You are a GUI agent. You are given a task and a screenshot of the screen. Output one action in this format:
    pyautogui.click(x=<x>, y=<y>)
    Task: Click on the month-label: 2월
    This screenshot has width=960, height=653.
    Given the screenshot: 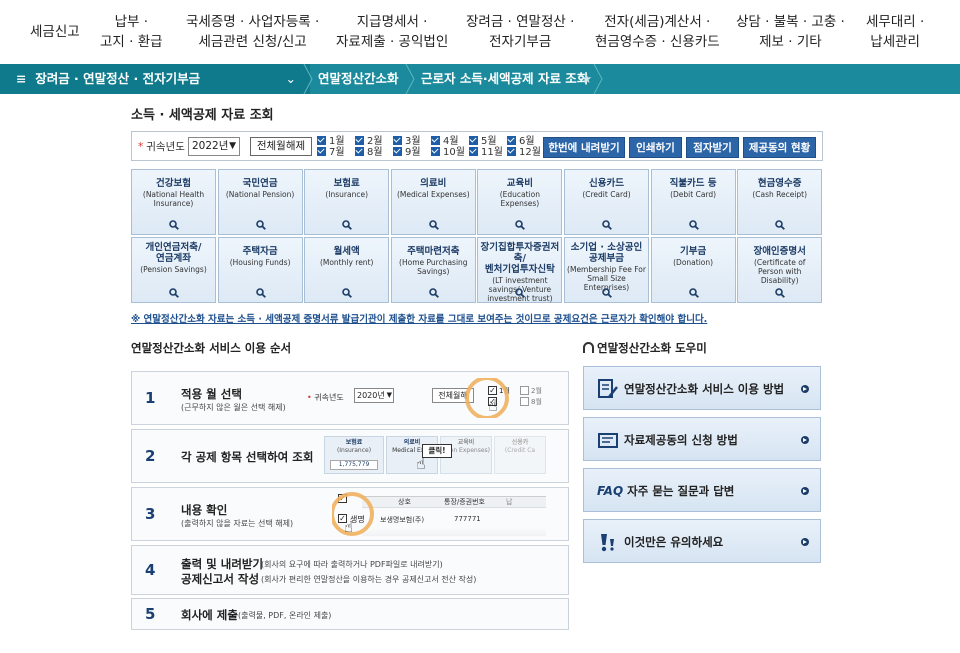 What is the action you would take?
    pyautogui.click(x=375, y=141)
    